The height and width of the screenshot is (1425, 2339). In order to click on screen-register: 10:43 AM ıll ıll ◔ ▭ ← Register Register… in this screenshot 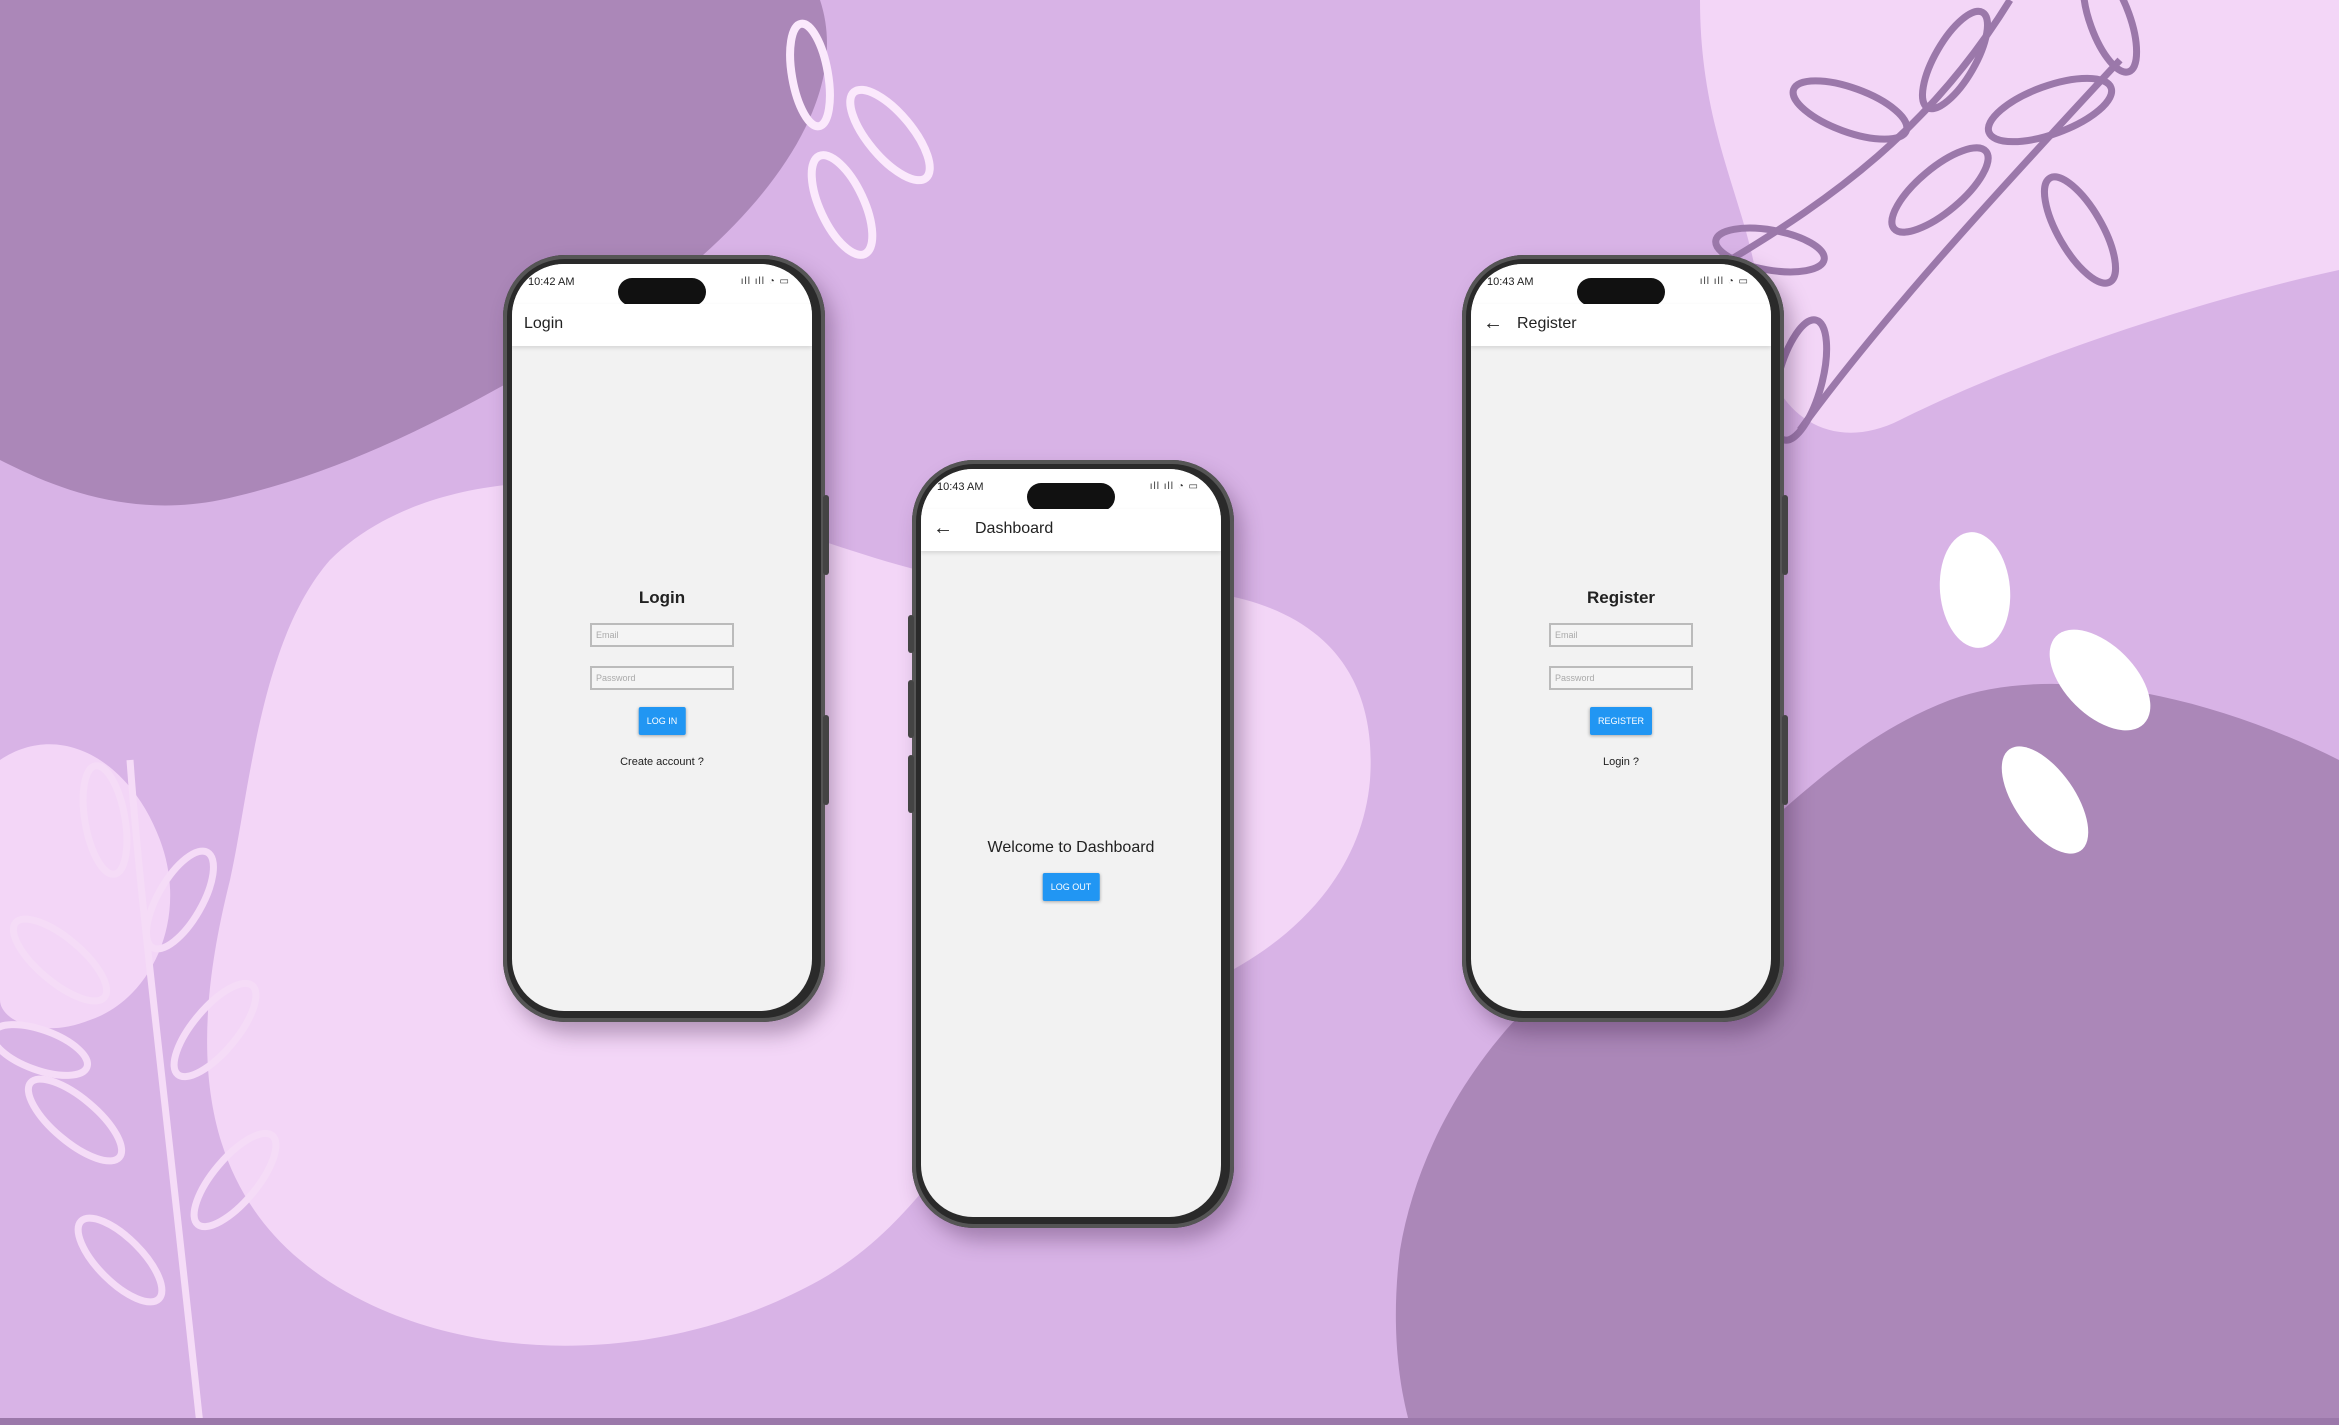, I will do `click(1621, 637)`.